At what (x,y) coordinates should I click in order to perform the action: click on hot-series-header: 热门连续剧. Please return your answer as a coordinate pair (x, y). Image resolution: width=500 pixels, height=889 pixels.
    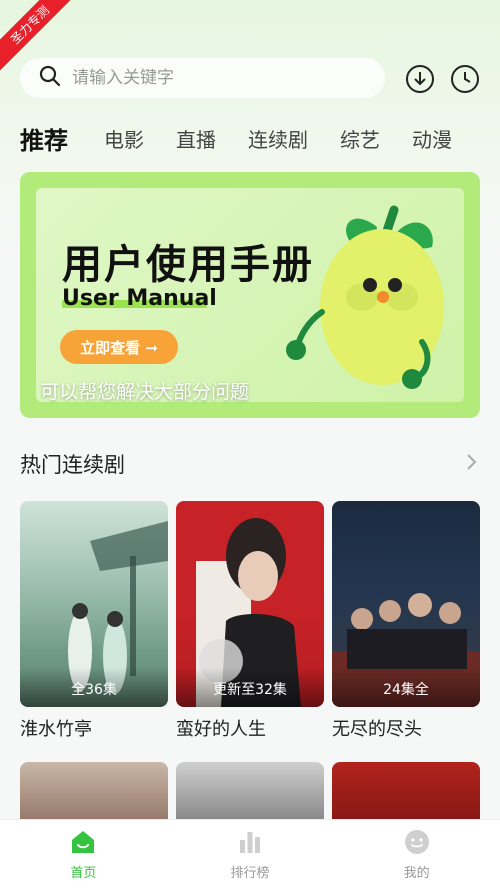
    Looking at the image, I should click on (250, 464).